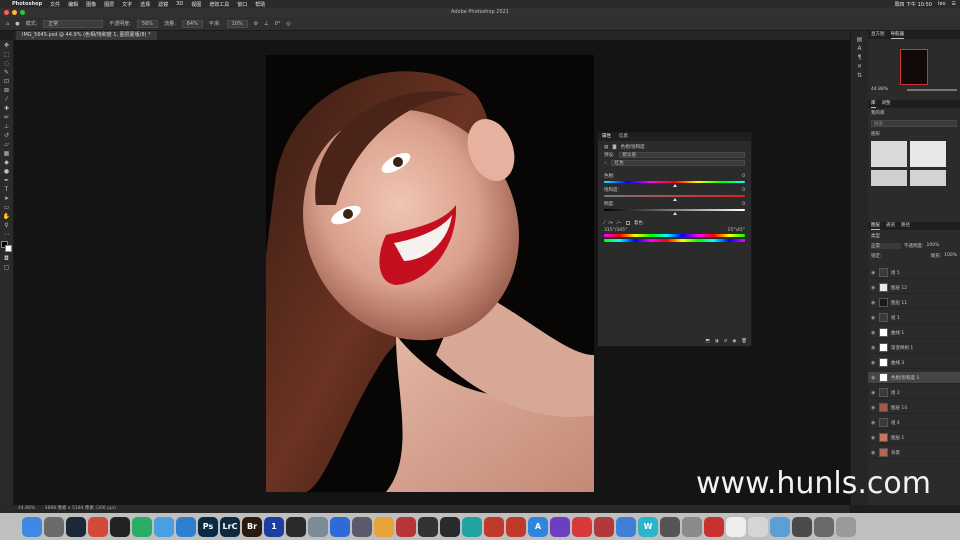 Image resolution: width=960 pixels, height=540 pixels. Describe the element at coordinates (7, 73) in the screenshot. I see `quick-select-tool-icon: ✎` at that location.